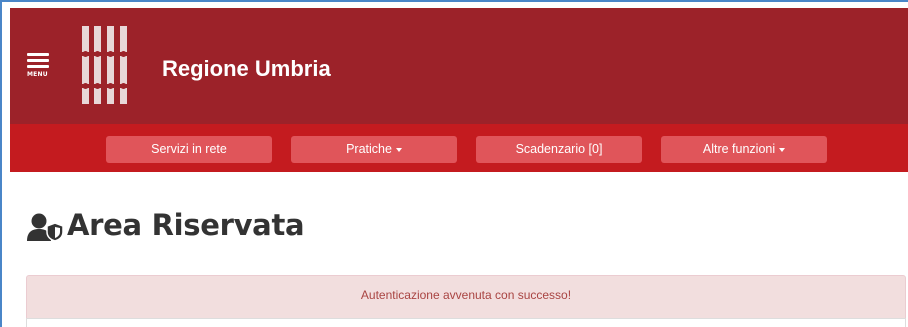 The image size is (908, 327). What do you see at coordinates (466, 295) in the screenshot?
I see `alert-message: Autenticazione avvenuta con successo!` at bounding box center [466, 295].